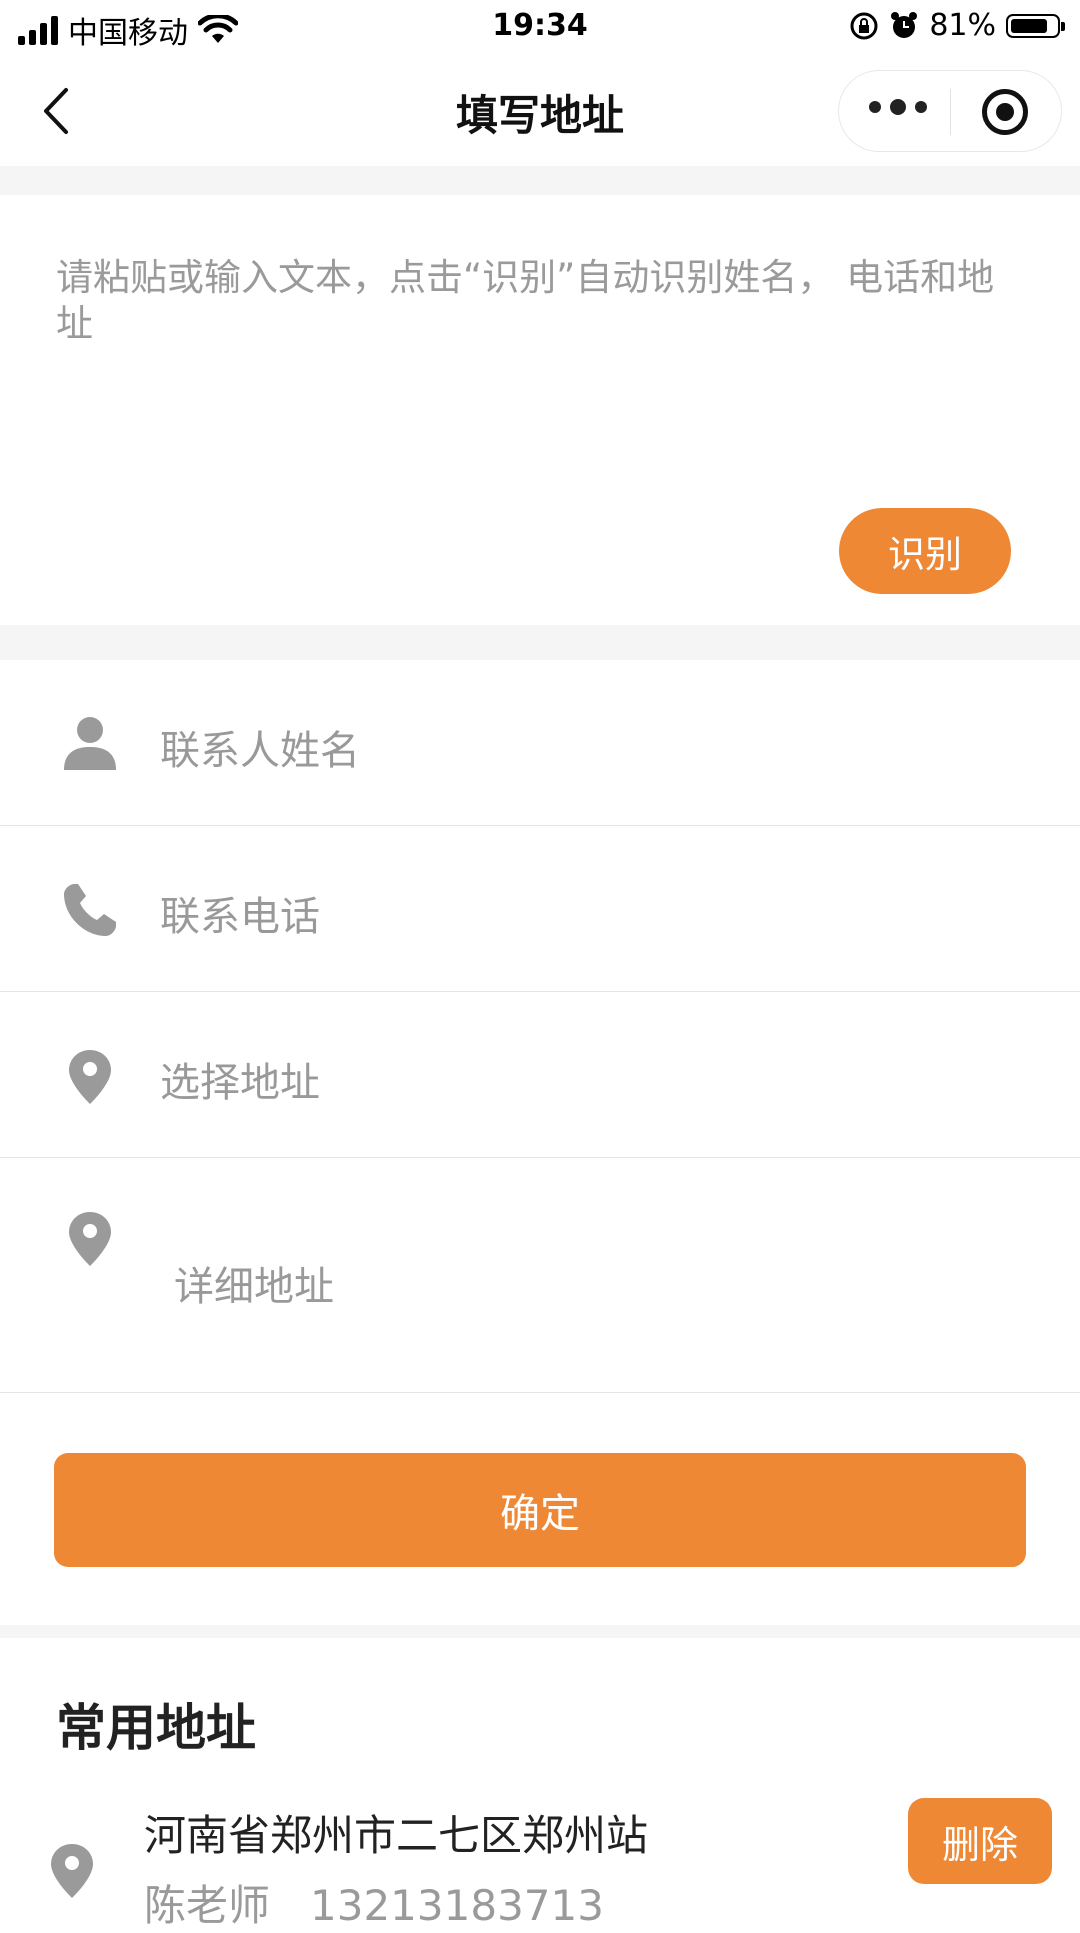 The image size is (1080, 1933). What do you see at coordinates (207, 1905) in the screenshot?
I see `saved-contact-name: 陈老师` at bounding box center [207, 1905].